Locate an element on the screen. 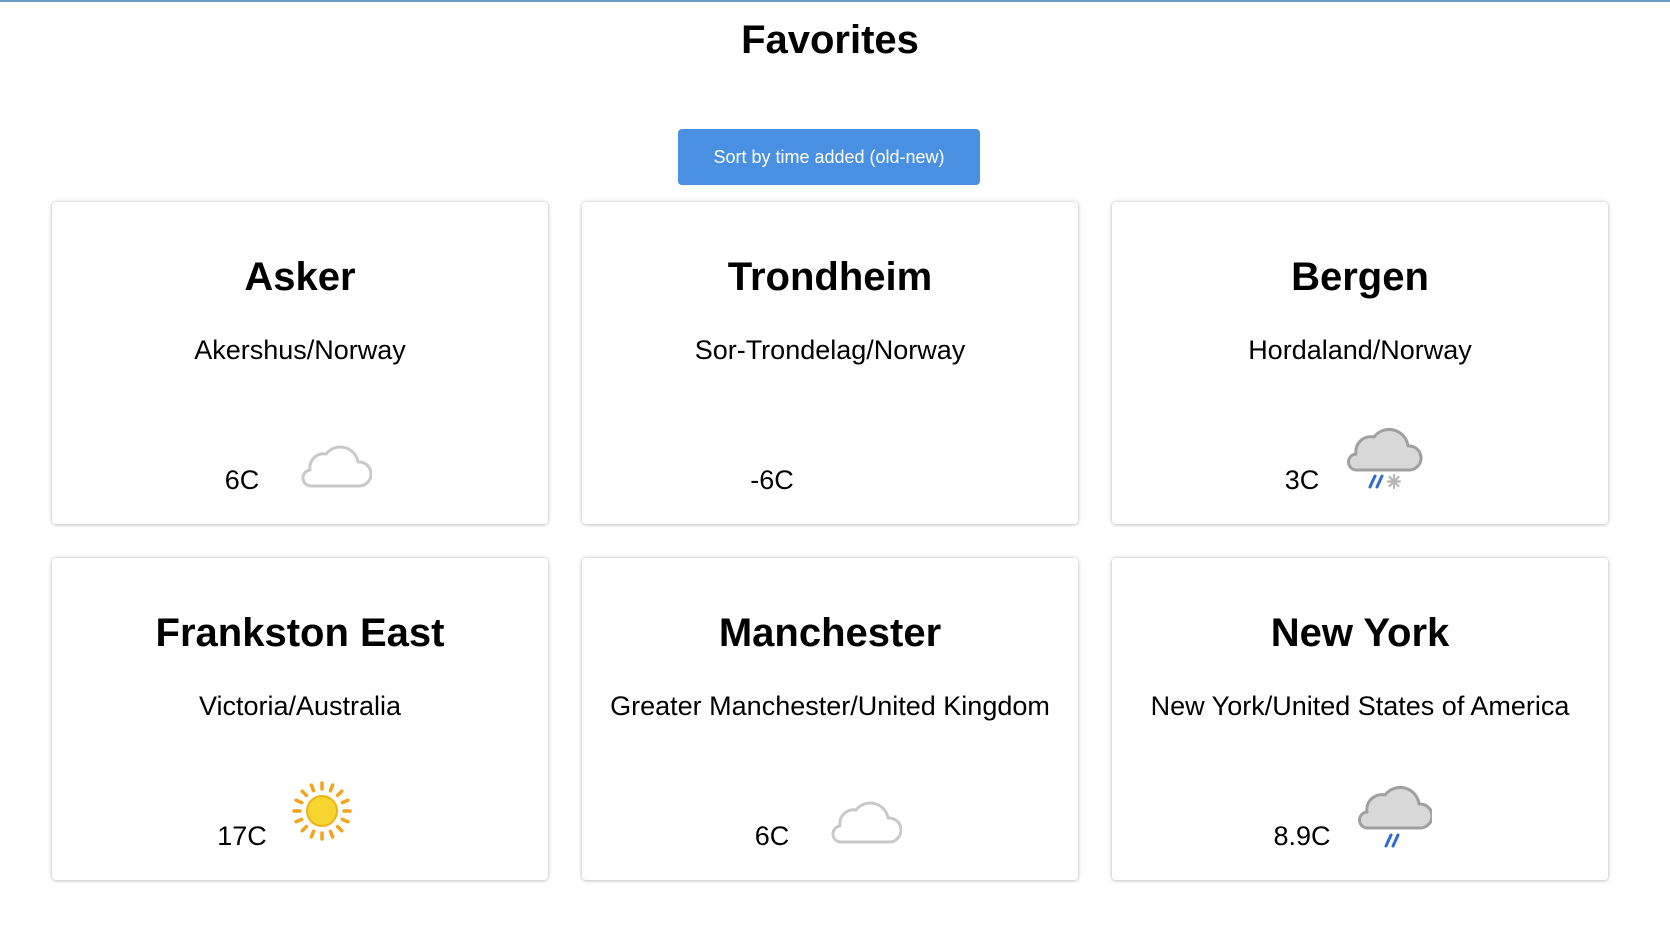 This screenshot has width=1670, height=932. city-name: Asker is located at coordinates (300, 277).